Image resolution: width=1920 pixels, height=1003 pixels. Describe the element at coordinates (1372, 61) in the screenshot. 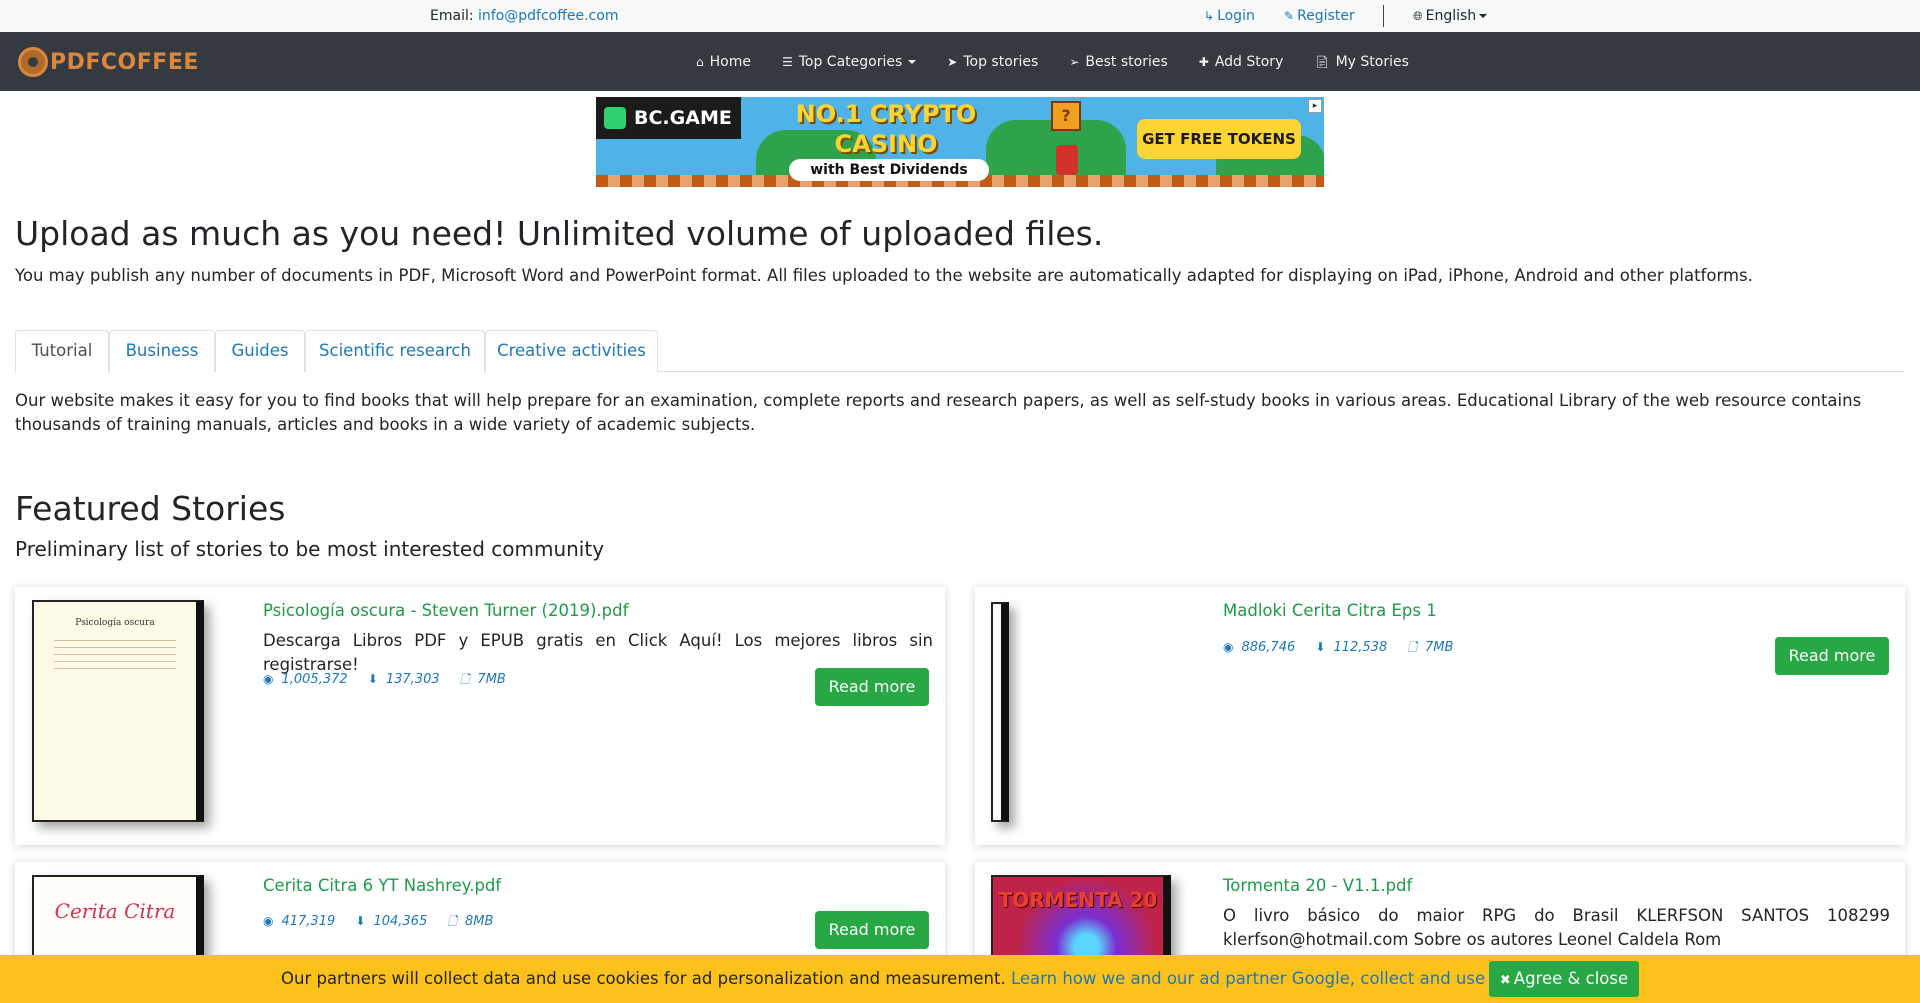

I see `nav-my-stories-label: My Stories` at that location.